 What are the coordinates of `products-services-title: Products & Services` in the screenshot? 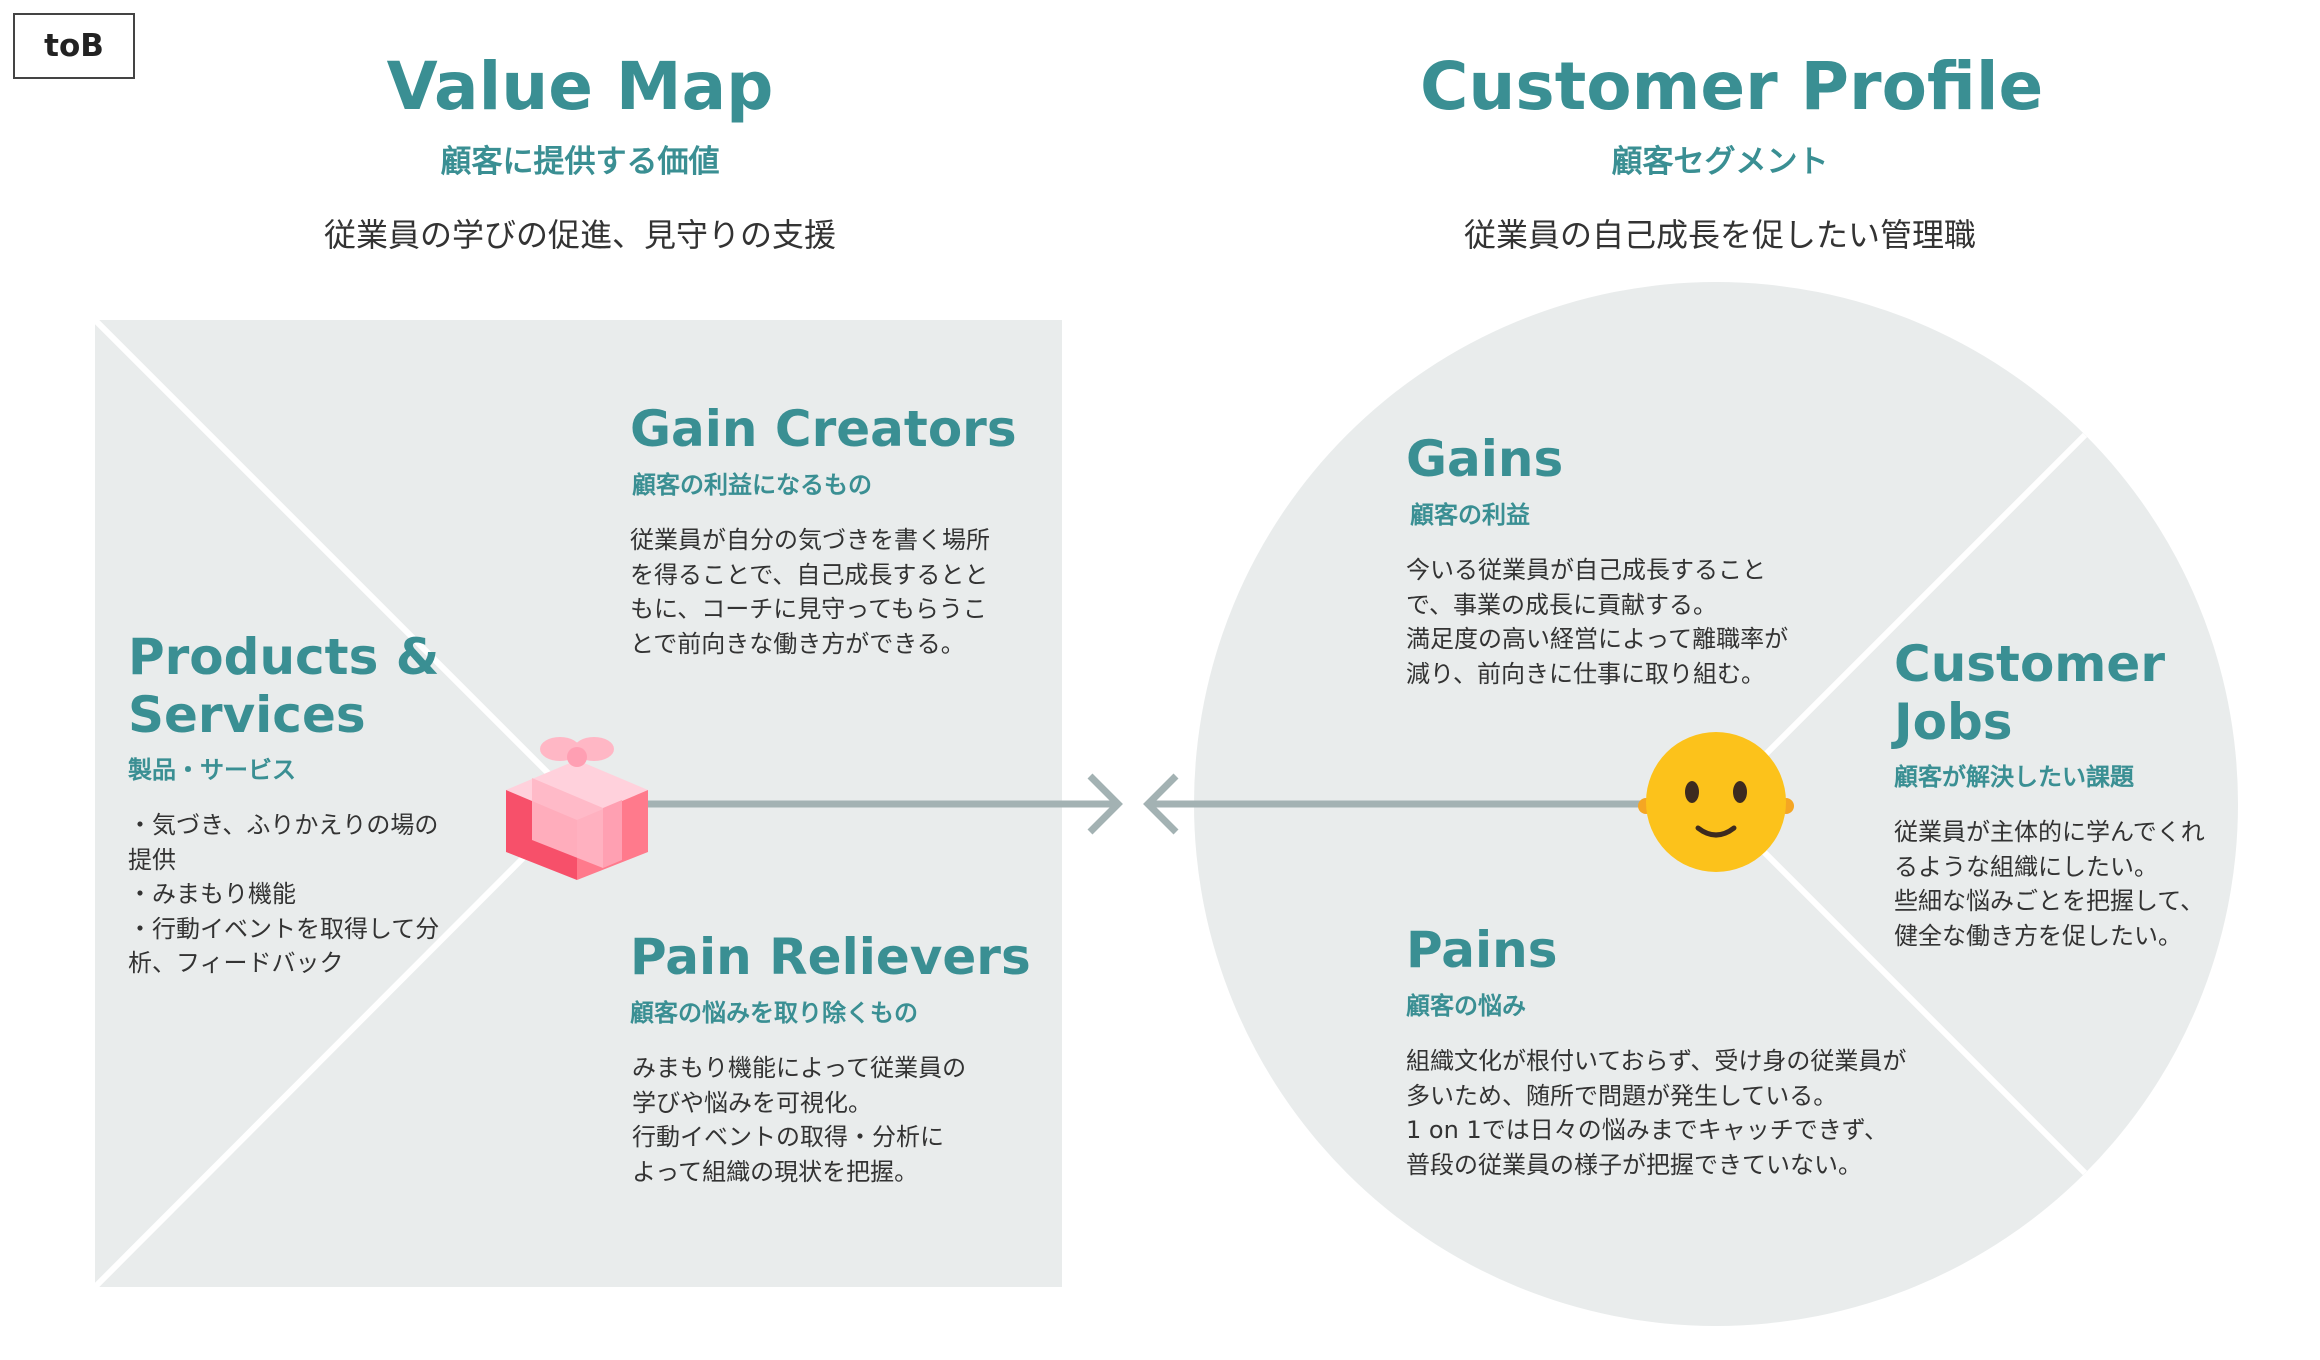 It's located at (284, 686).